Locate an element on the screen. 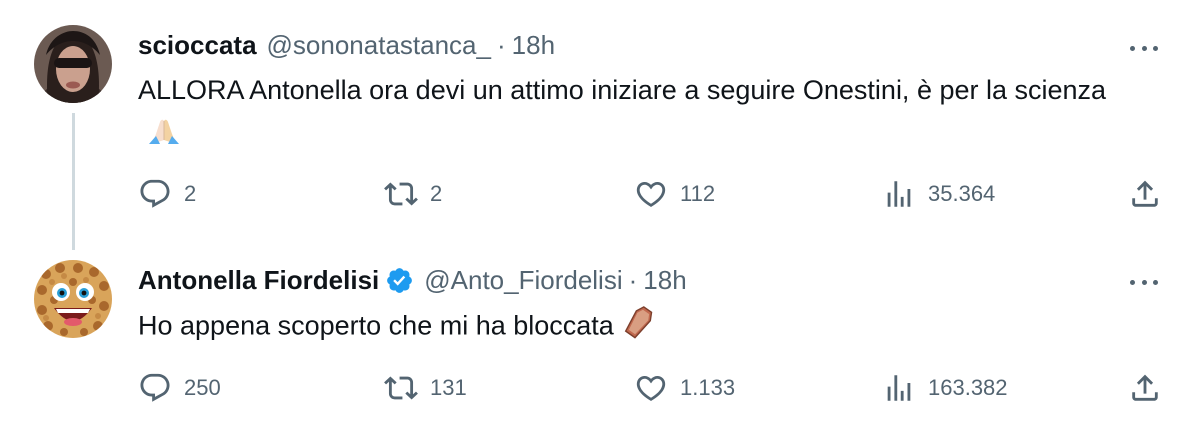  retweet-button: 2 is located at coordinates (413, 194).